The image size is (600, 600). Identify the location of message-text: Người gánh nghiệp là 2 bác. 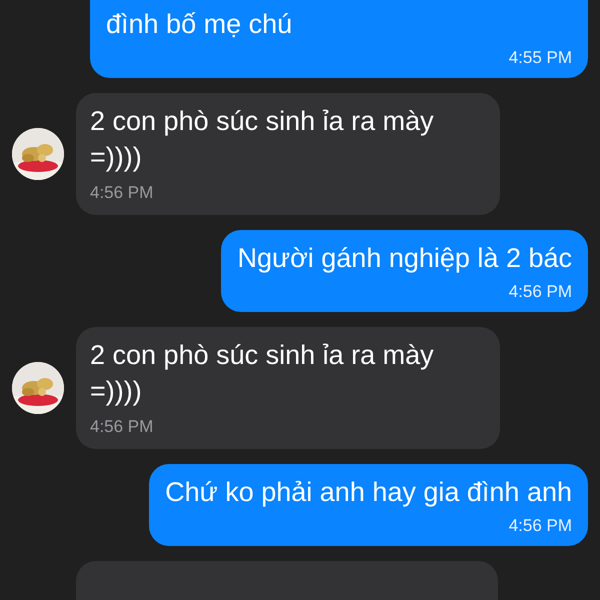
(404, 258).